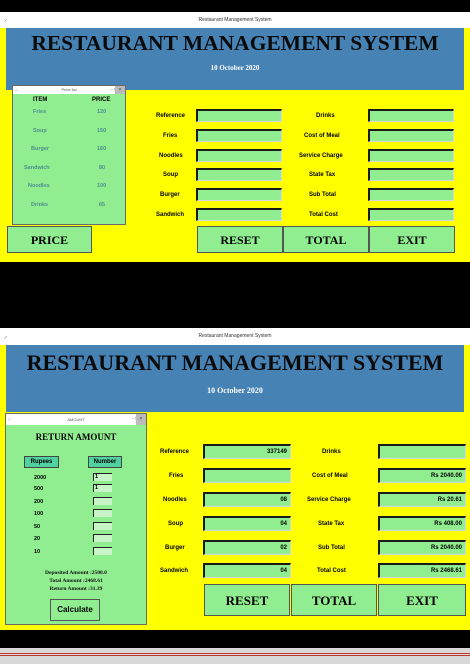  I want to click on price-header: PRICE, so click(101, 100).